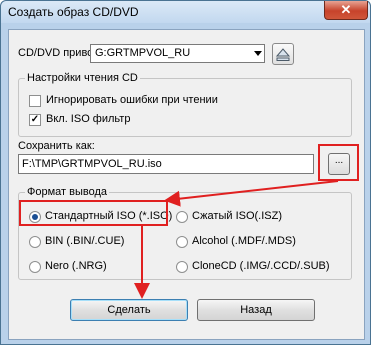 This screenshot has height=345, width=371. What do you see at coordinates (261, 266) in the screenshot?
I see `option-clonecd: CloneCD (.IMG/.CCD/.SUB)` at bounding box center [261, 266].